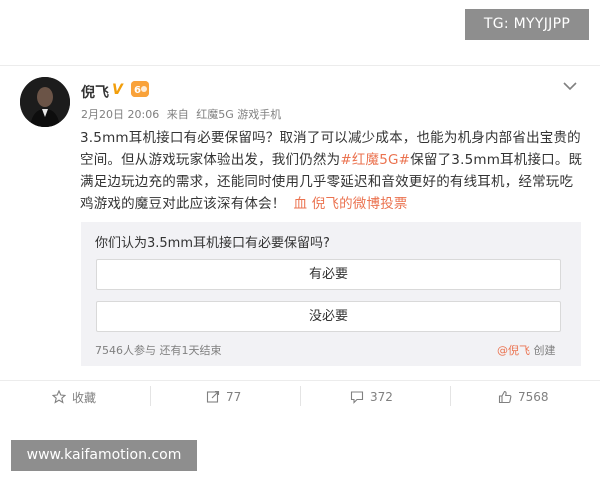  What do you see at coordinates (104, 455) in the screenshot?
I see `site-watermark: www.kaifamotion.com` at bounding box center [104, 455].